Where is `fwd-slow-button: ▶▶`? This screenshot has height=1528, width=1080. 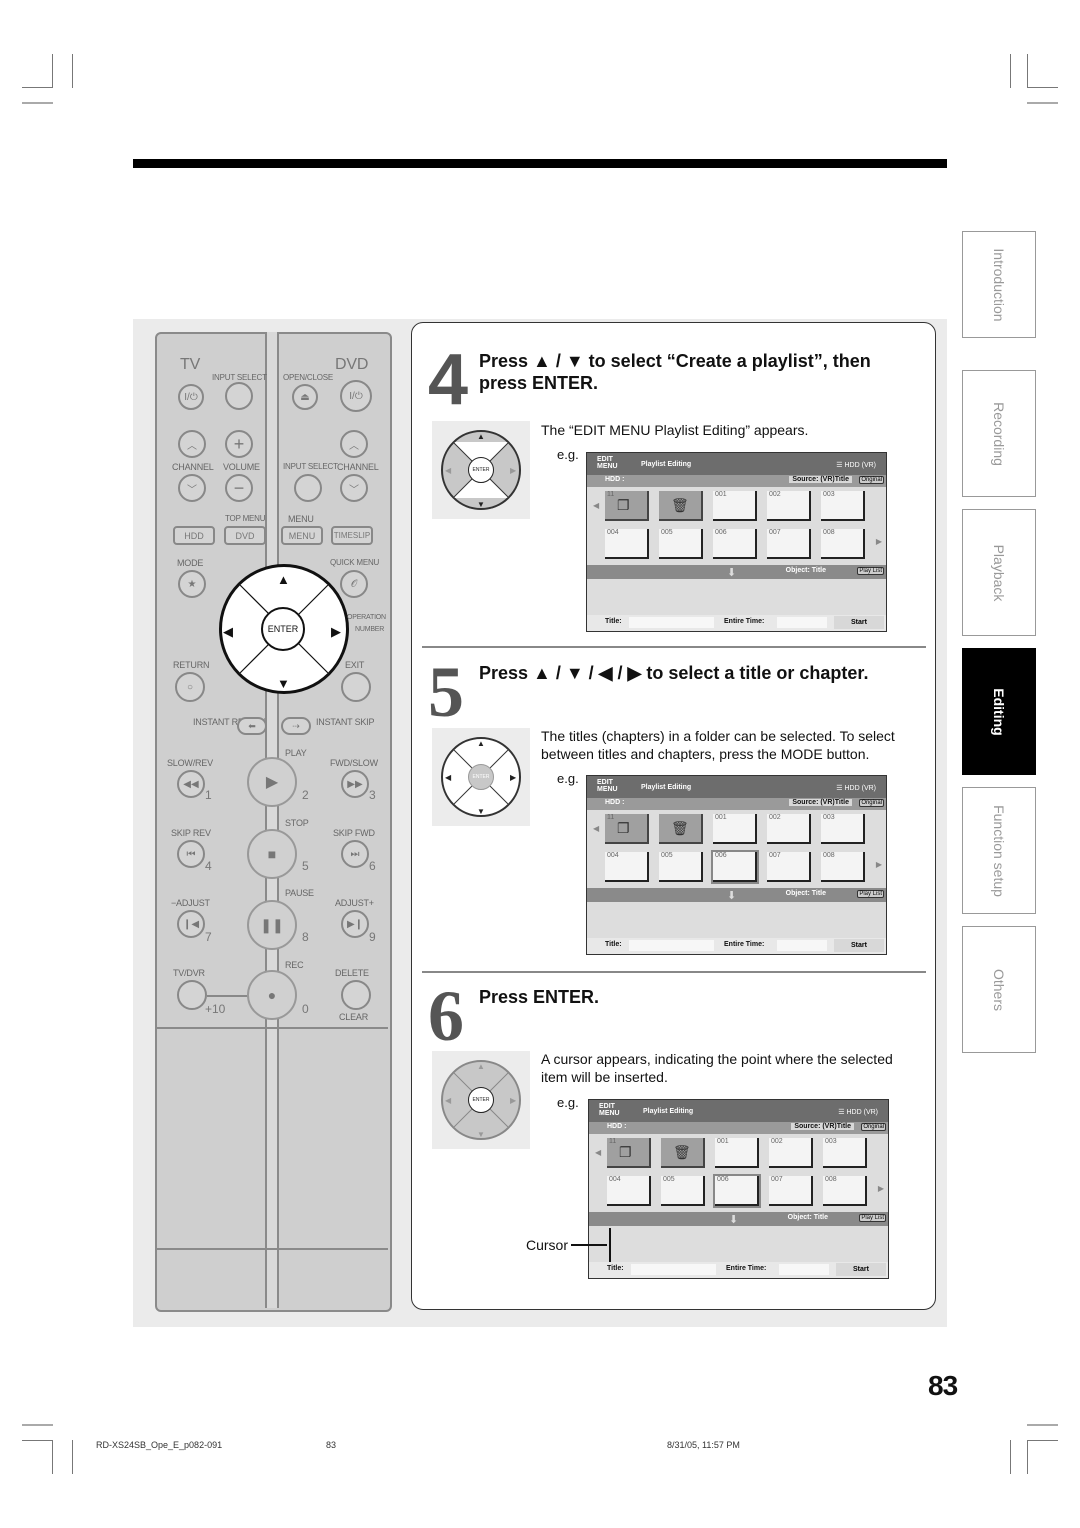
fwd-slow-button: ▶▶ is located at coordinates (355, 784).